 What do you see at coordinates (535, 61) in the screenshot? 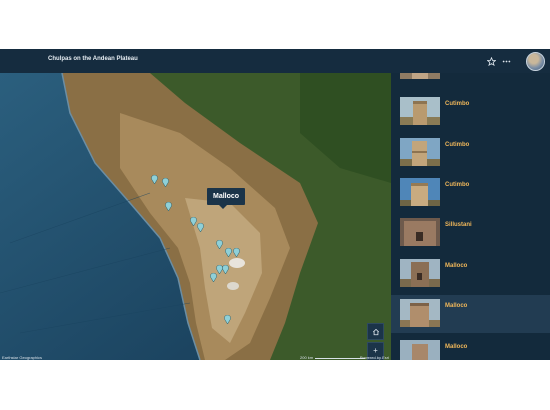
I see `user-avatar` at bounding box center [535, 61].